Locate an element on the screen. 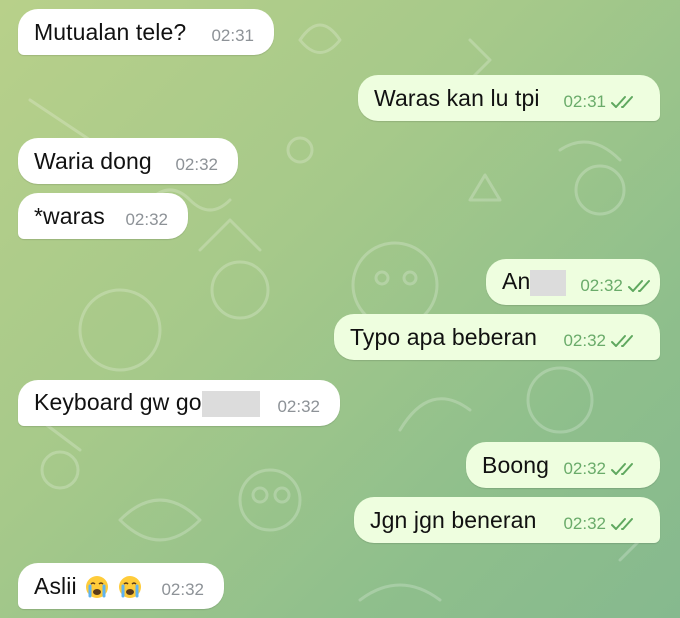 Image resolution: width=680 pixels, height=618 pixels. message-bubble-outgoing: Waras kan lu tpi 02:31 is located at coordinates (509, 98).